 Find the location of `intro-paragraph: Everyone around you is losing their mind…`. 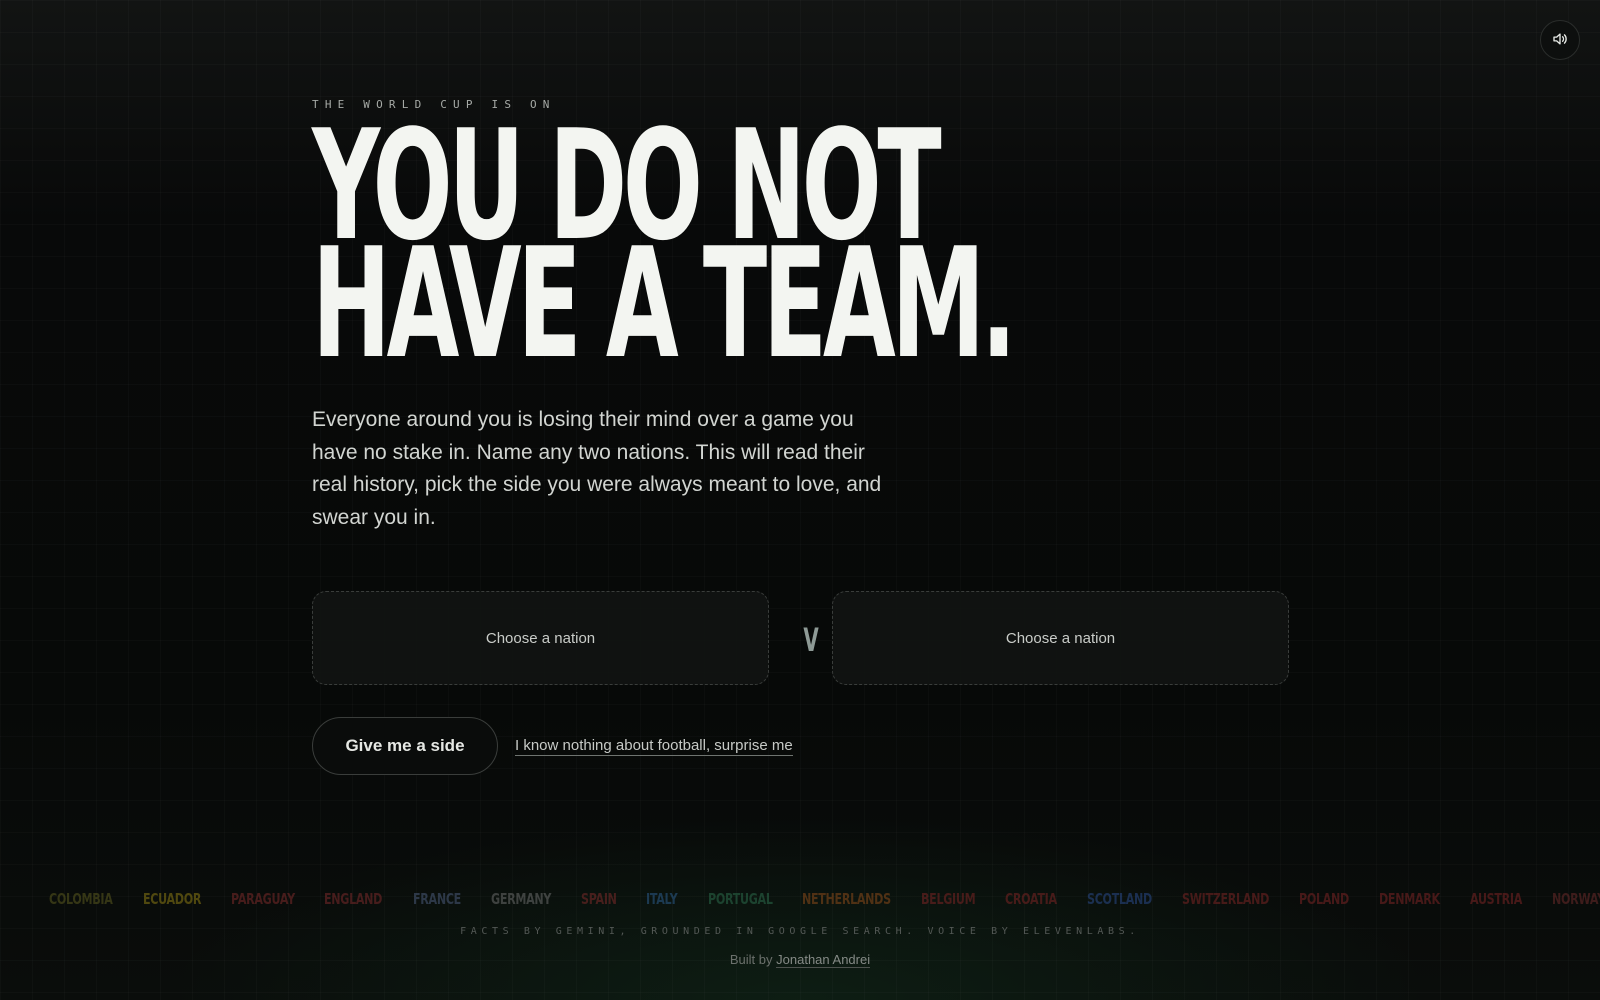

intro-paragraph: Everyone around you is losing their mind… is located at coordinates (597, 468).